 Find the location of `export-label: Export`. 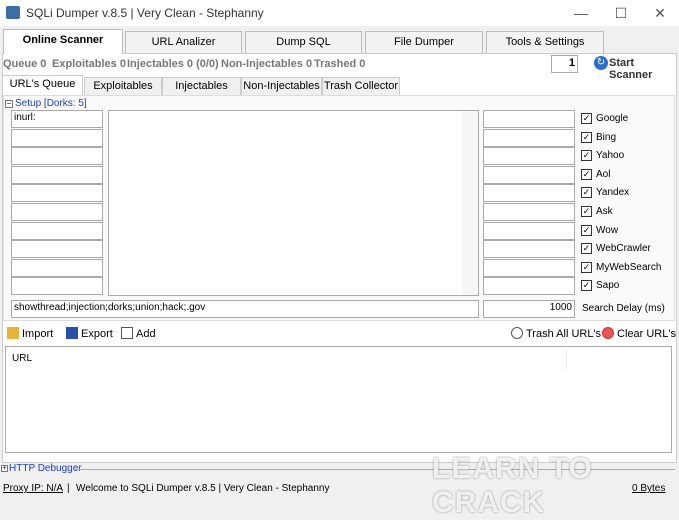

export-label: Export is located at coordinates (97, 334).